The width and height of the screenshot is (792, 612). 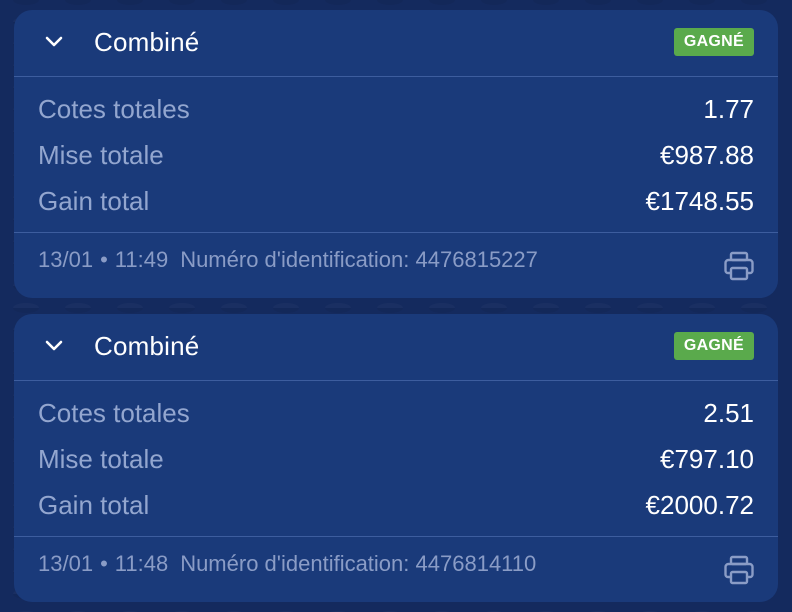 I want to click on total-stake-row: Mise totale €797.10, so click(x=396, y=459).